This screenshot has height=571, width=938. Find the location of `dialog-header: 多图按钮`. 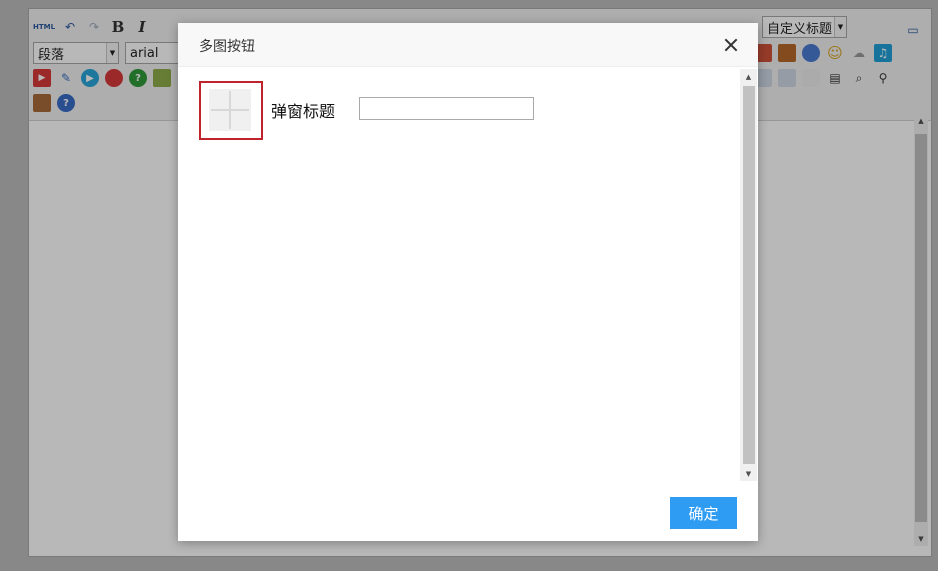

dialog-header: 多图按钮 is located at coordinates (468, 45).